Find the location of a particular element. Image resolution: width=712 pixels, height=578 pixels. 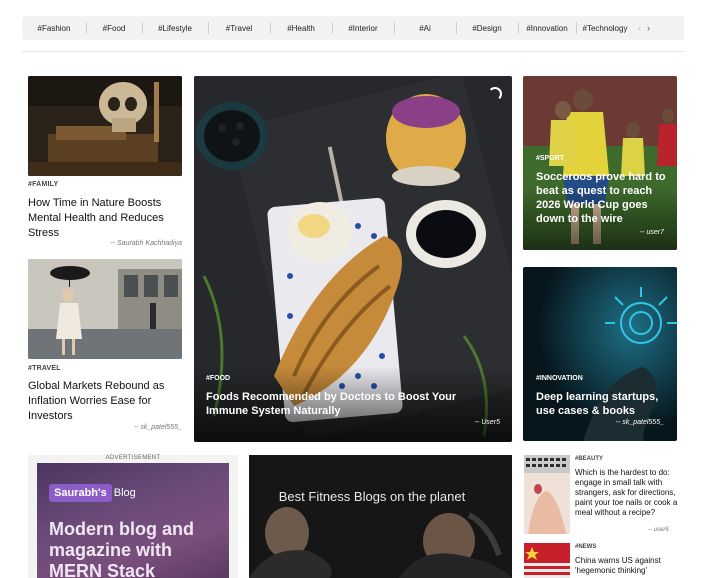

card-category: #TRAVEL is located at coordinates (44, 368).